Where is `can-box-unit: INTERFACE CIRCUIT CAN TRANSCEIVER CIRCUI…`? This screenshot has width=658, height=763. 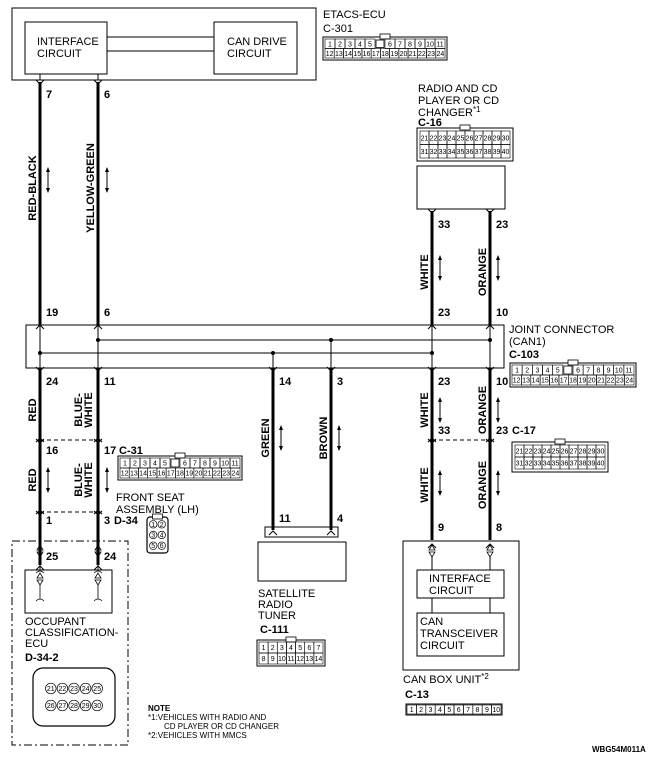
can-box-unit: INTERFACE CIRCUIT CAN TRANSCEIVER CIRCUI… is located at coordinates (461, 620).